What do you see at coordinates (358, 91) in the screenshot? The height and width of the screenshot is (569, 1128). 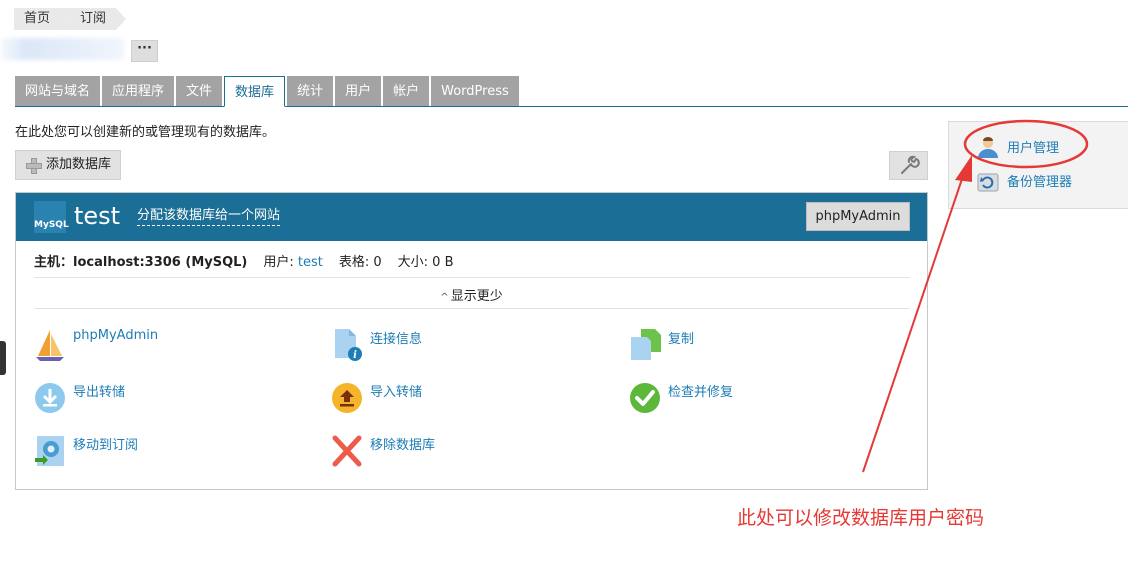 I see `tab-users: 用户` at bounding box center [358, 91].